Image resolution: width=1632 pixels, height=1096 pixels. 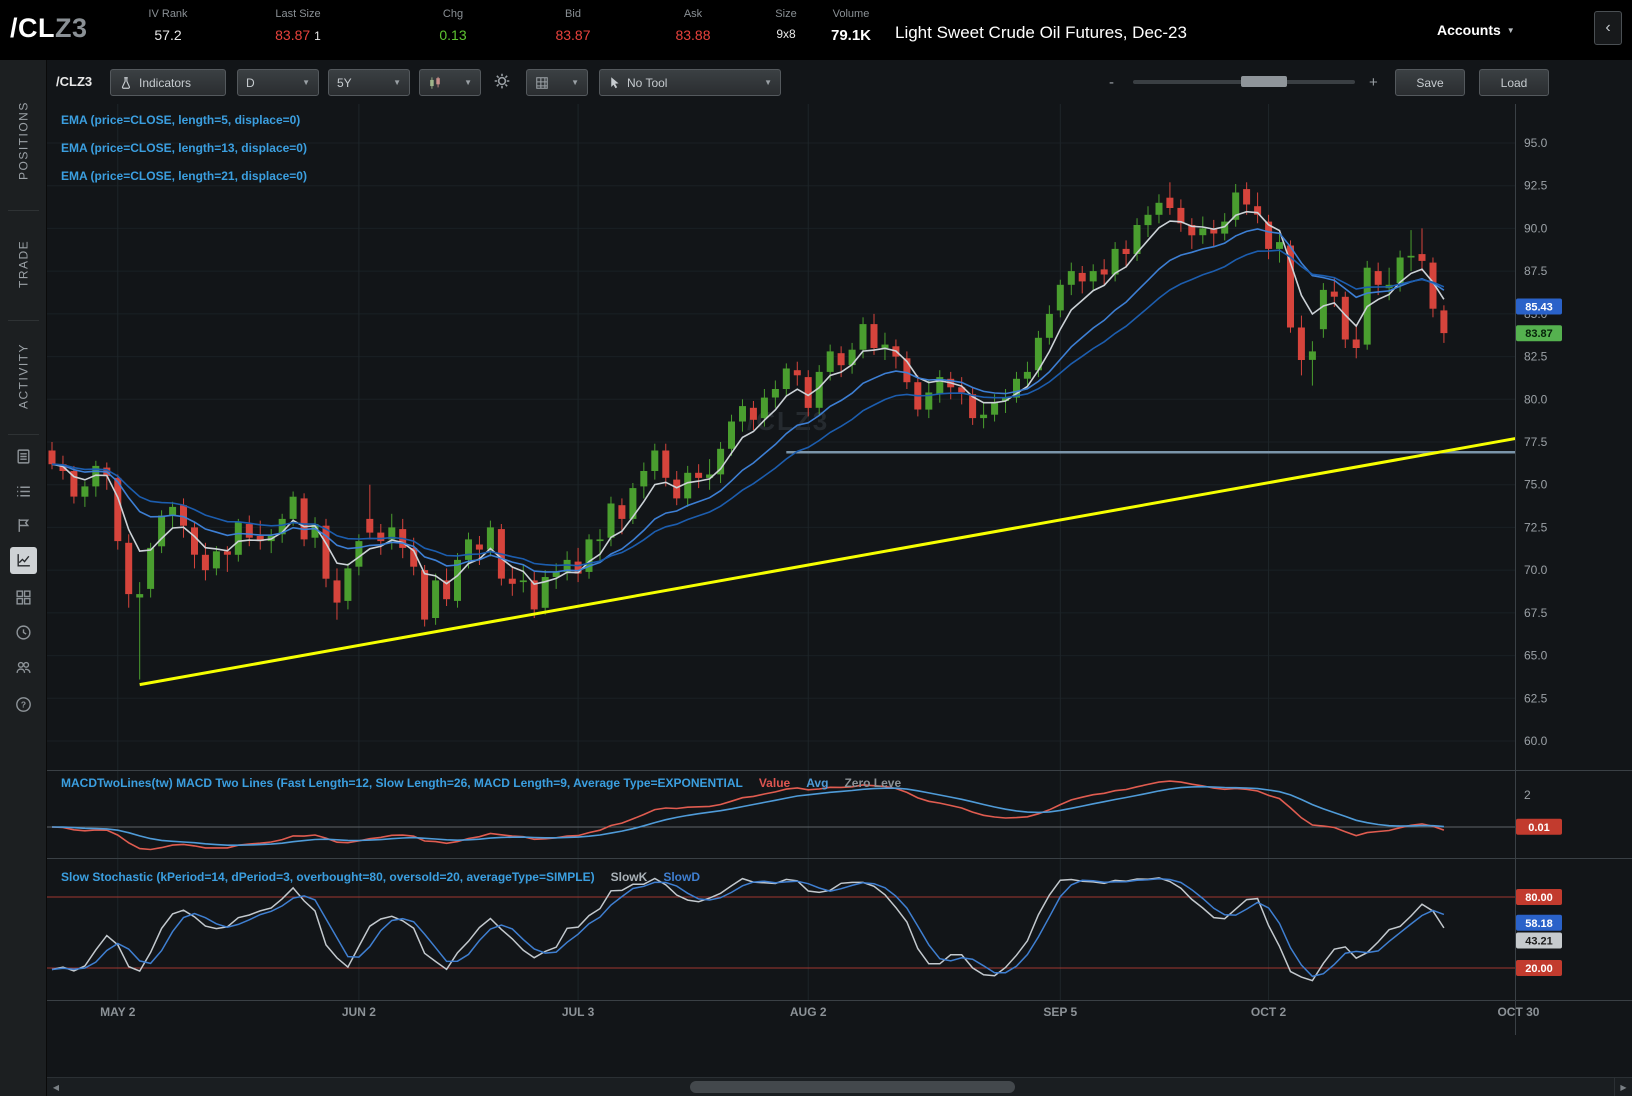 What do you see at coordinates (1608, 28) in the screenshot?
I see `collapse-panel-button: ‹` at bounding box center [1608, 28].